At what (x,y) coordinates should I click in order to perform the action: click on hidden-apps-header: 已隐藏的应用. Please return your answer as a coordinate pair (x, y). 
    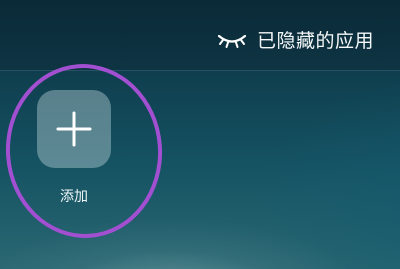
    Looking at the image, I should click on (295, 39).